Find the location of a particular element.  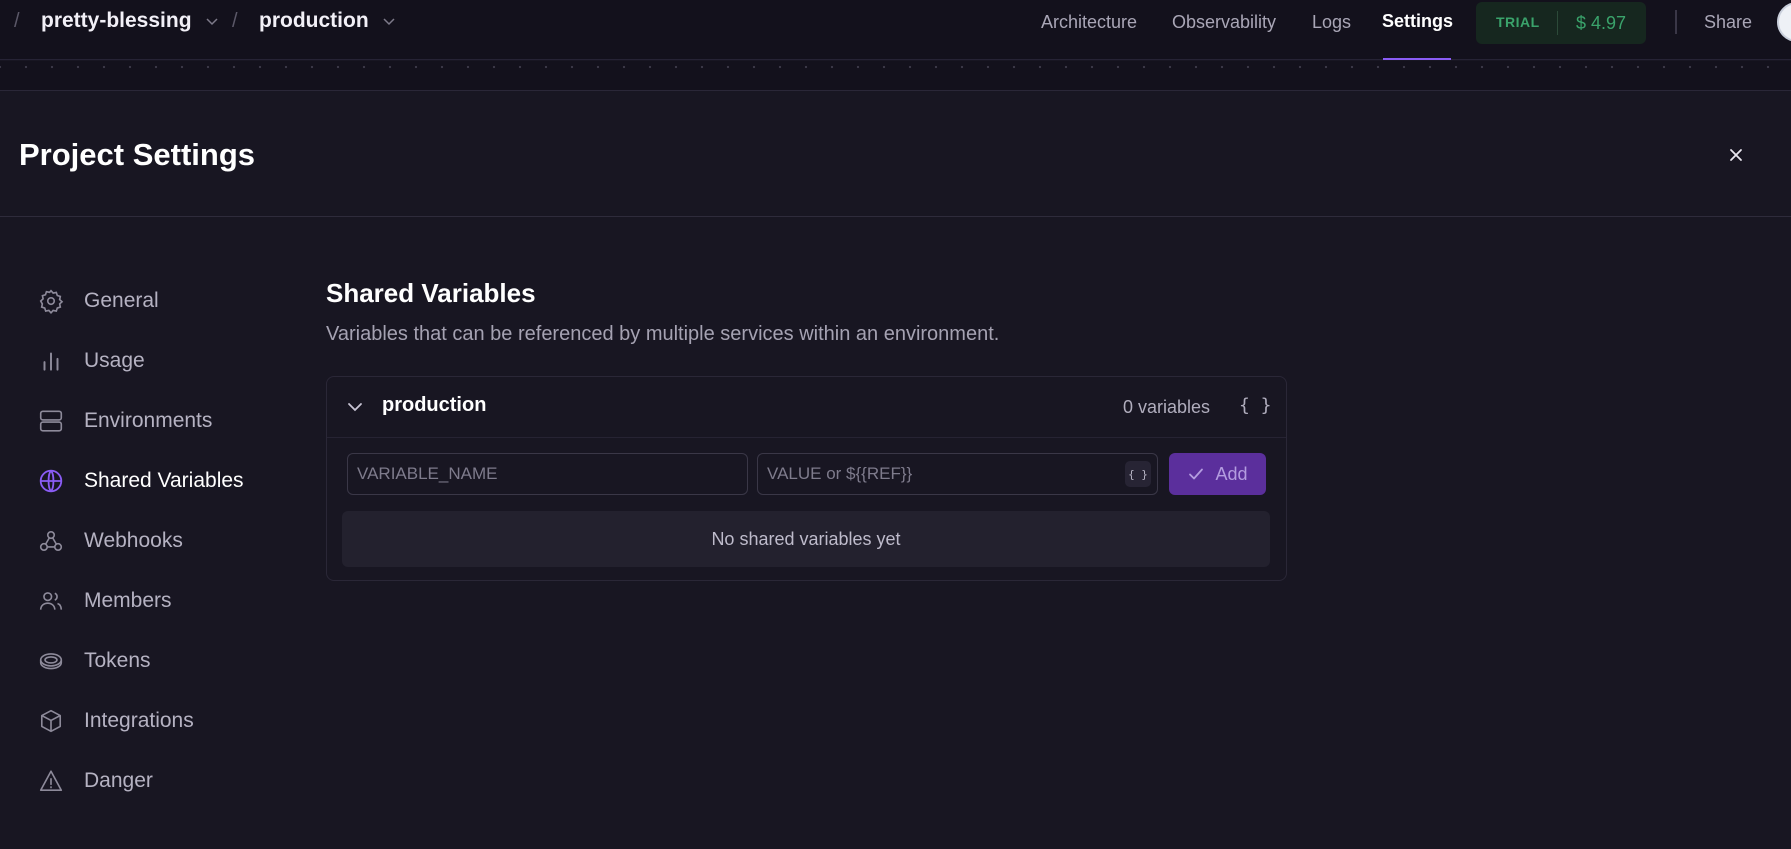

environment-switcher: production is located at coordinates (328, 21).